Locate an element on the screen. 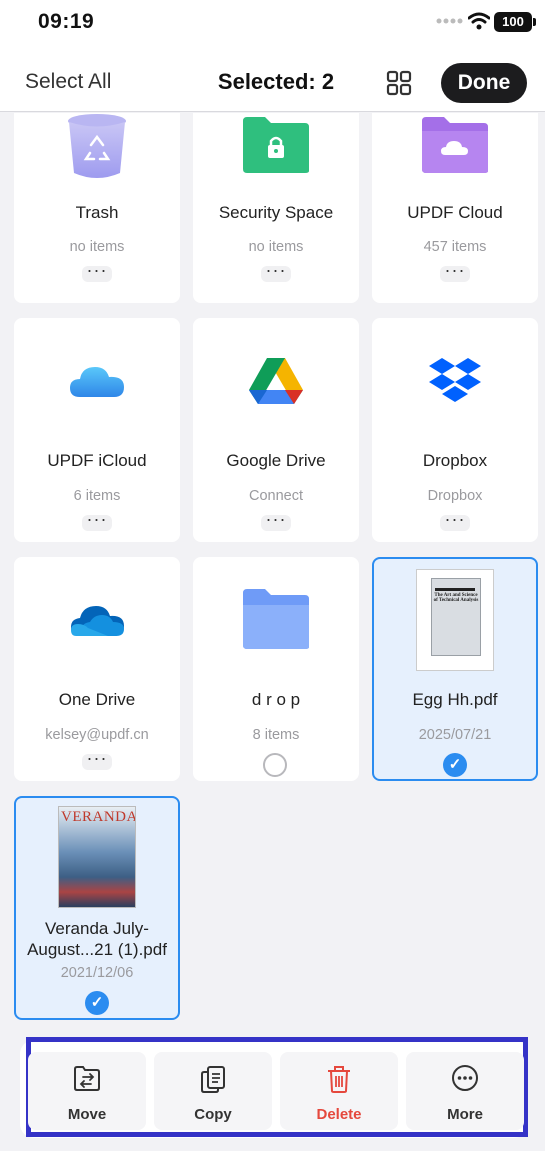 The height and width of the screenshot is (1151, 545). done-button: Done is located at coordinates (484, 83).